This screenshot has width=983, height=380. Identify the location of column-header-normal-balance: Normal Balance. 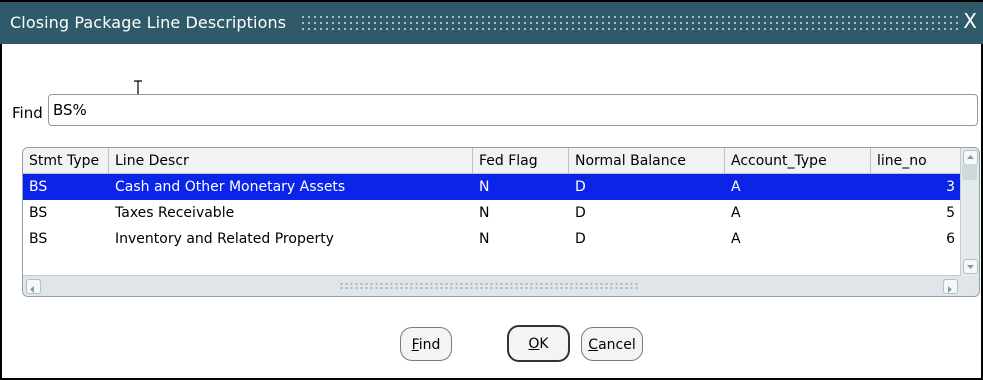
(647, 161).